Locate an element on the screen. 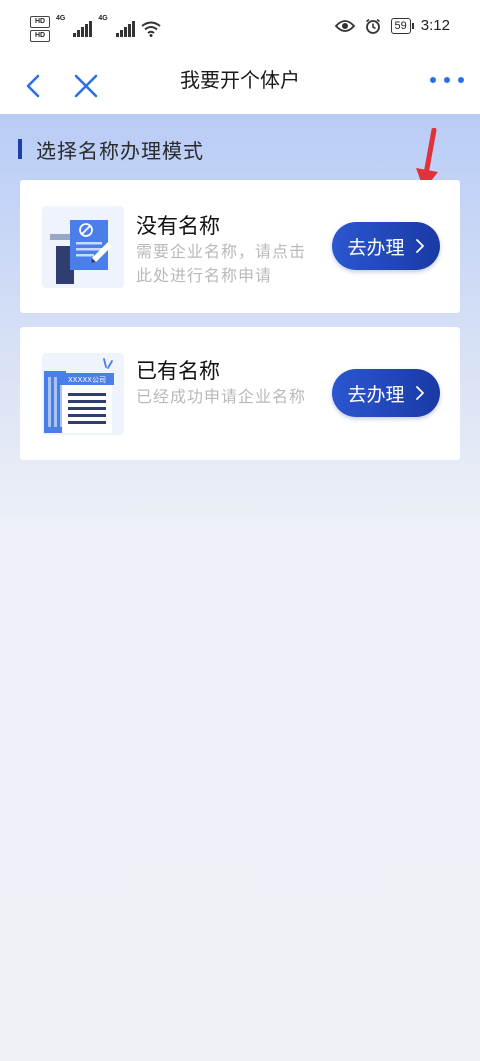  company-sign-text: XXXXX公司 is located at coordinates (87, 380).